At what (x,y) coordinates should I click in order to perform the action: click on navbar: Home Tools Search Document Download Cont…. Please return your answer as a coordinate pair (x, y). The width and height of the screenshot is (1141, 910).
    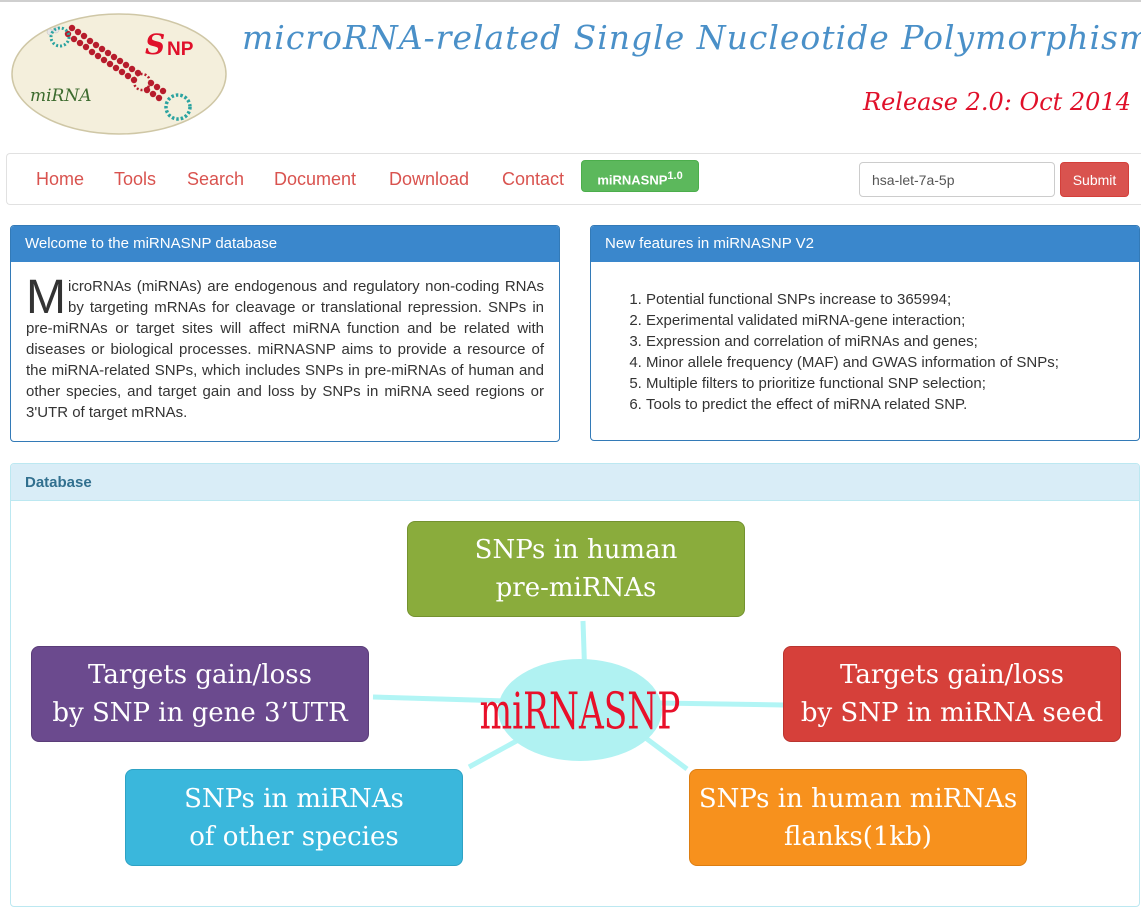
    Looking at the image, I should click on (573, 179).